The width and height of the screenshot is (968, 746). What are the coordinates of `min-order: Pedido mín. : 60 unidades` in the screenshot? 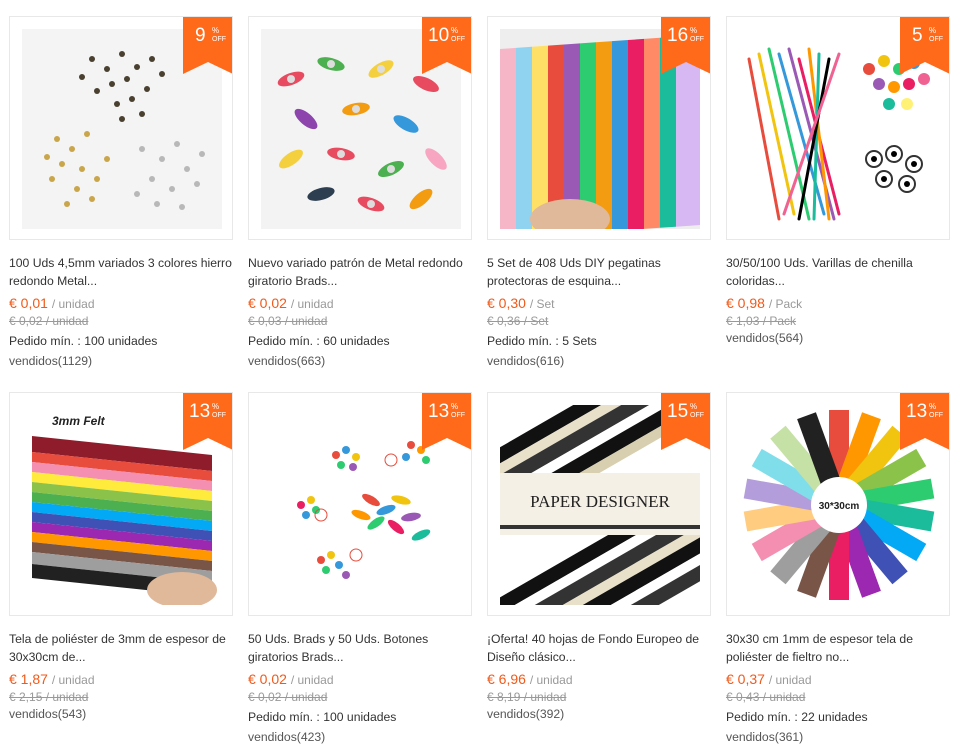 It's located at (319, 341).